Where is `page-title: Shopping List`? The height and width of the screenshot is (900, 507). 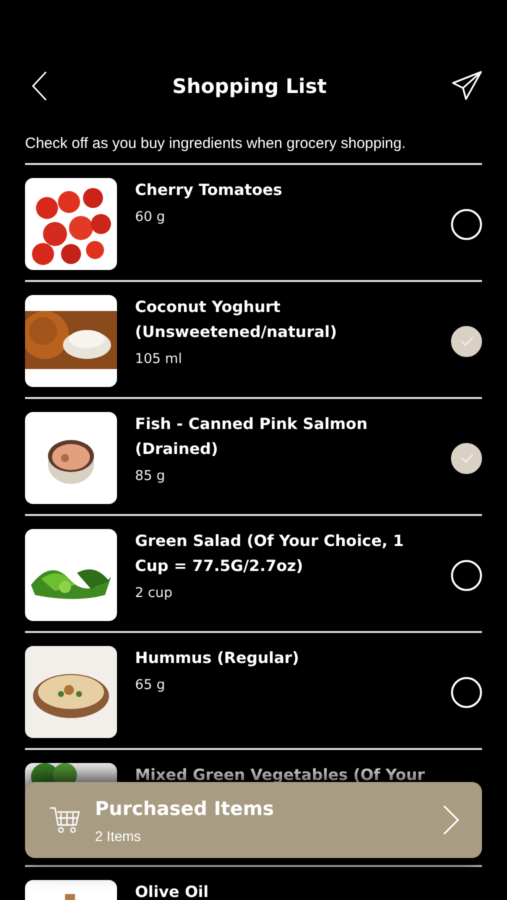
page-title: Shopping List is located at coordinates (249, 86).